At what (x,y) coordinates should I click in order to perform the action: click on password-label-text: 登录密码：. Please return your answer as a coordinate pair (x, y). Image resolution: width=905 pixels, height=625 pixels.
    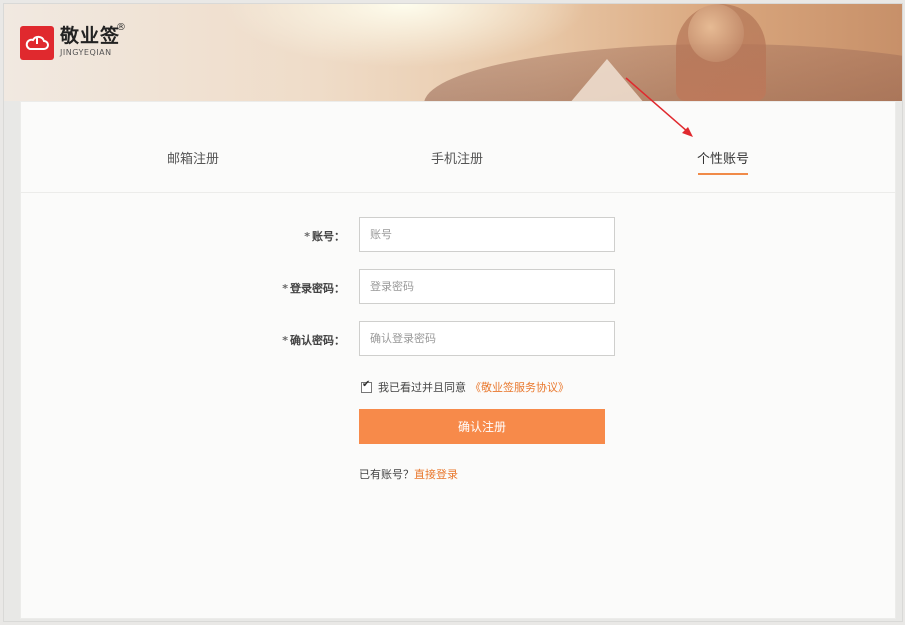
    Looking at the image, I should click on (317, 288).